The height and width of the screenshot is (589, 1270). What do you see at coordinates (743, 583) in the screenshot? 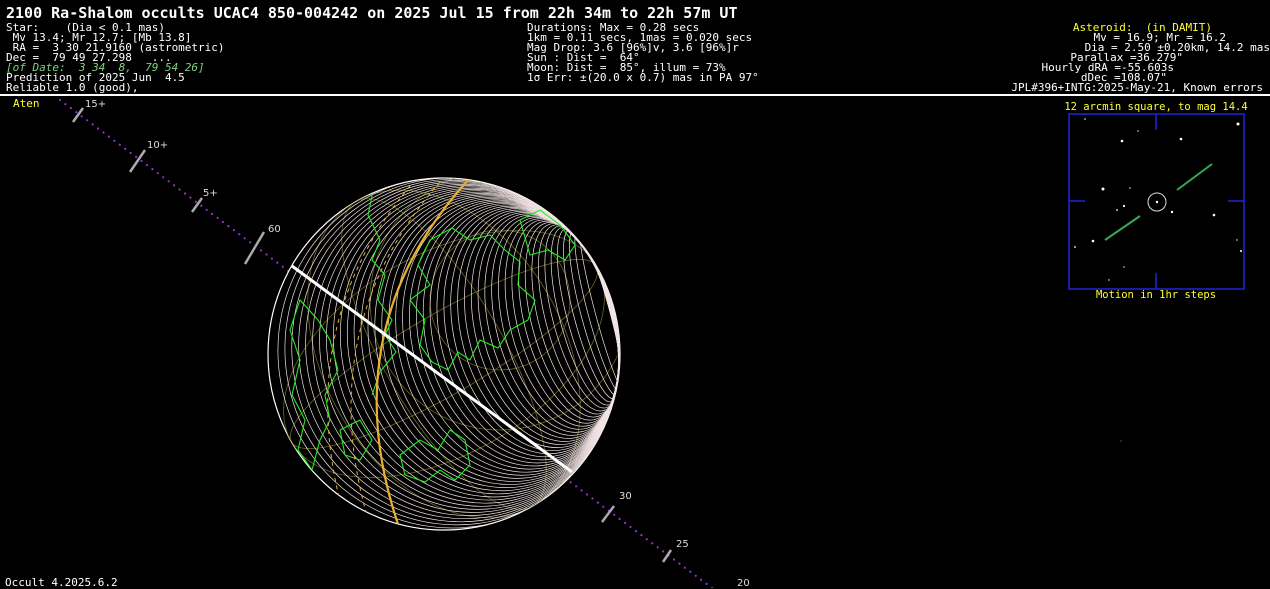
I see `track-label: 20` at bounding box center [743, 583].